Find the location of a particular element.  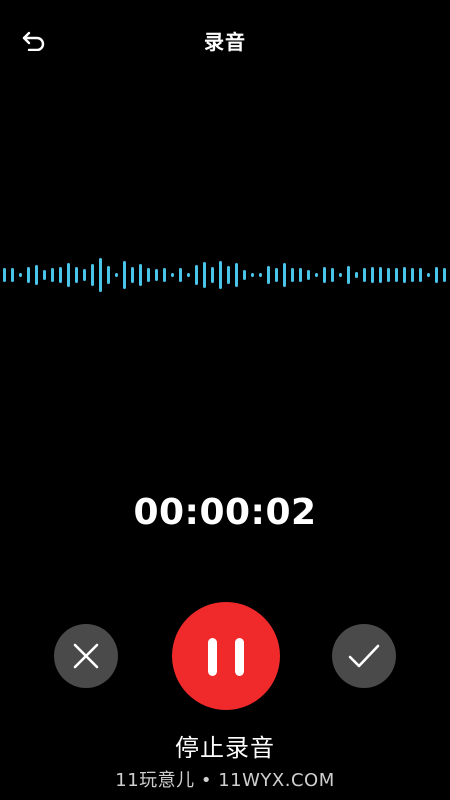

confirm-button is located at coordinates (364, 656).